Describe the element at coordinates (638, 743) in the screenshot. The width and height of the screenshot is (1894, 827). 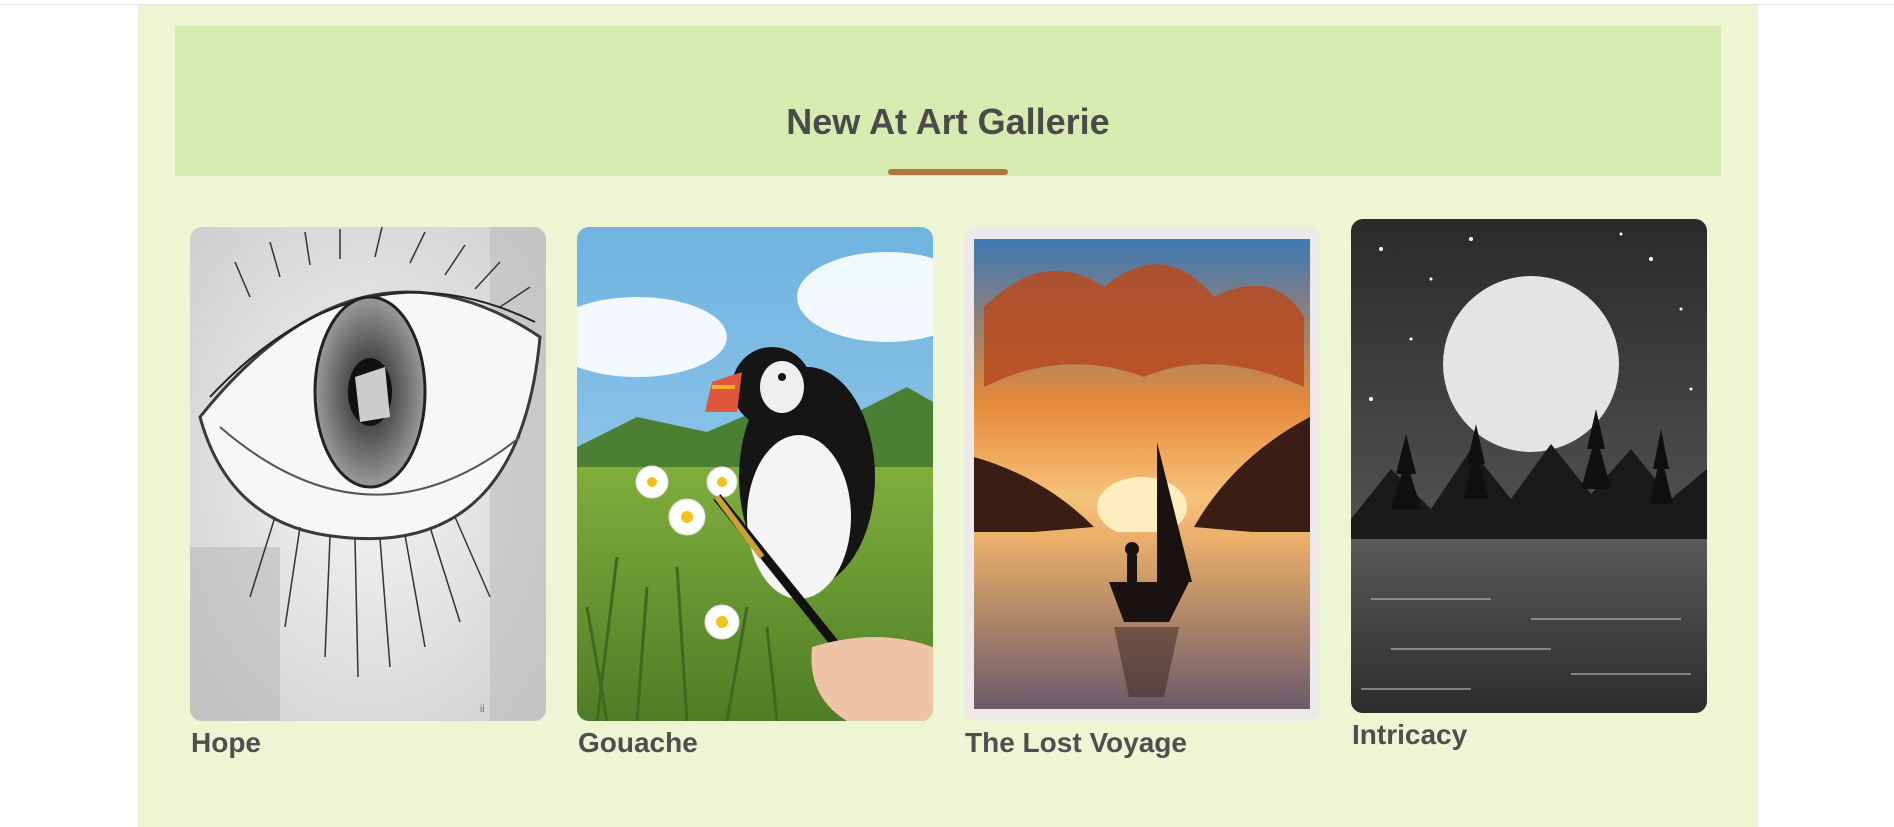
I see `artwork-title: Gouache` at that location.